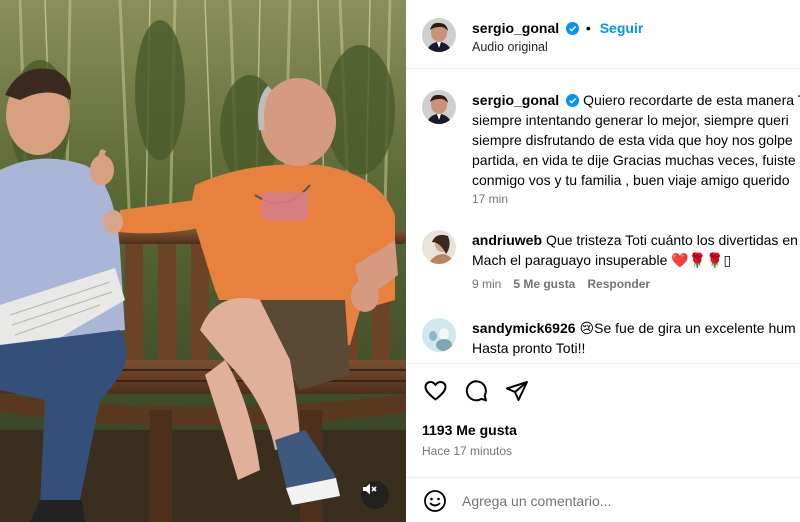 The width and height of the screenshot is (800, 522). I want to click on follow-button: Seguir, so click(622, 28).